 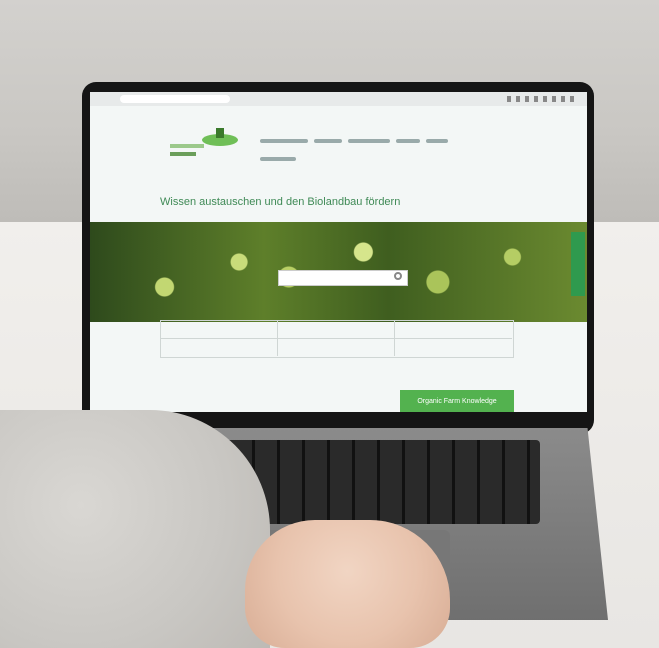 I want to click on search-icon, so click(x=398, y=276).